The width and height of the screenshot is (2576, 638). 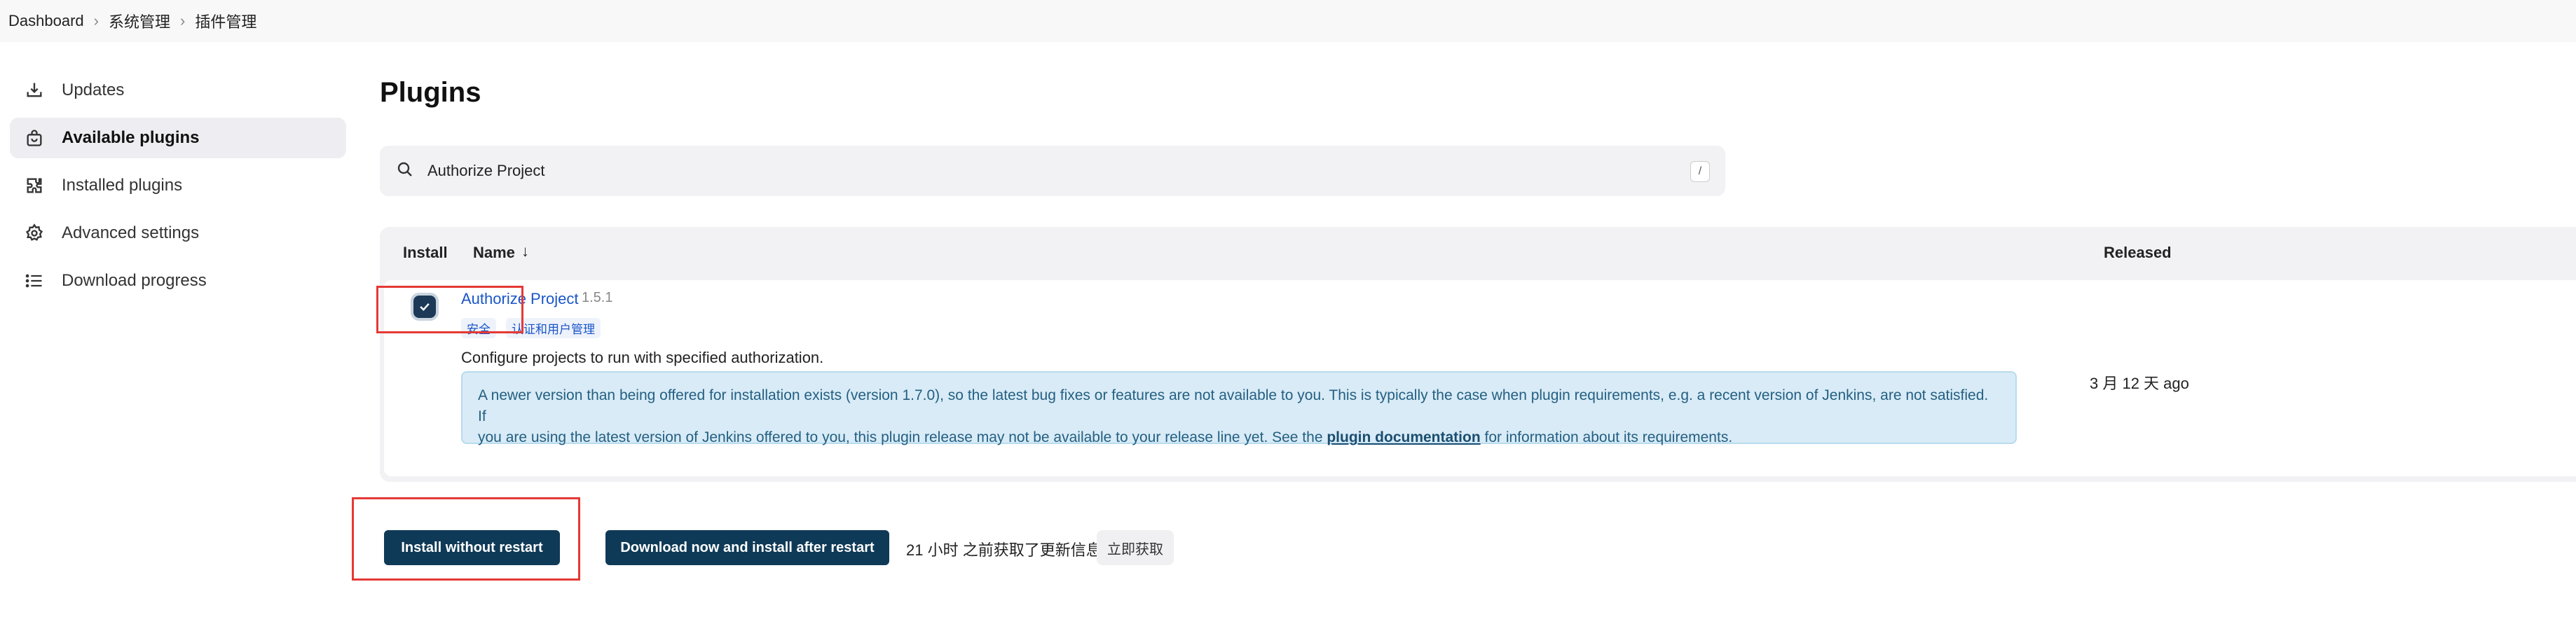 I want to click on table-header: Install Name ↓ Released, so click(x=1478, y=253).